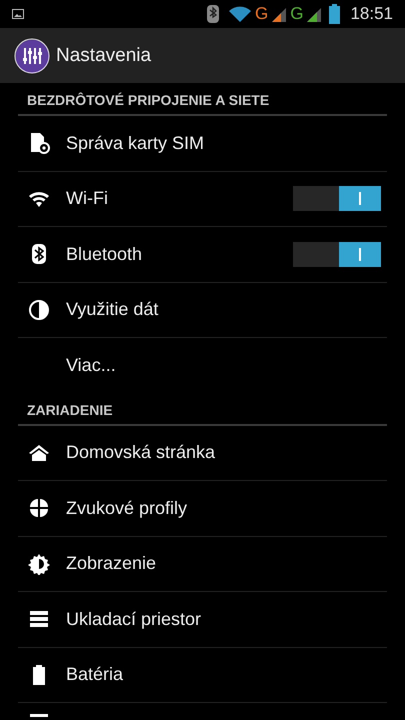 The height and width of the screenshot is (720, 405). I want to click on setting-label: Batéria, so click(226, 675).